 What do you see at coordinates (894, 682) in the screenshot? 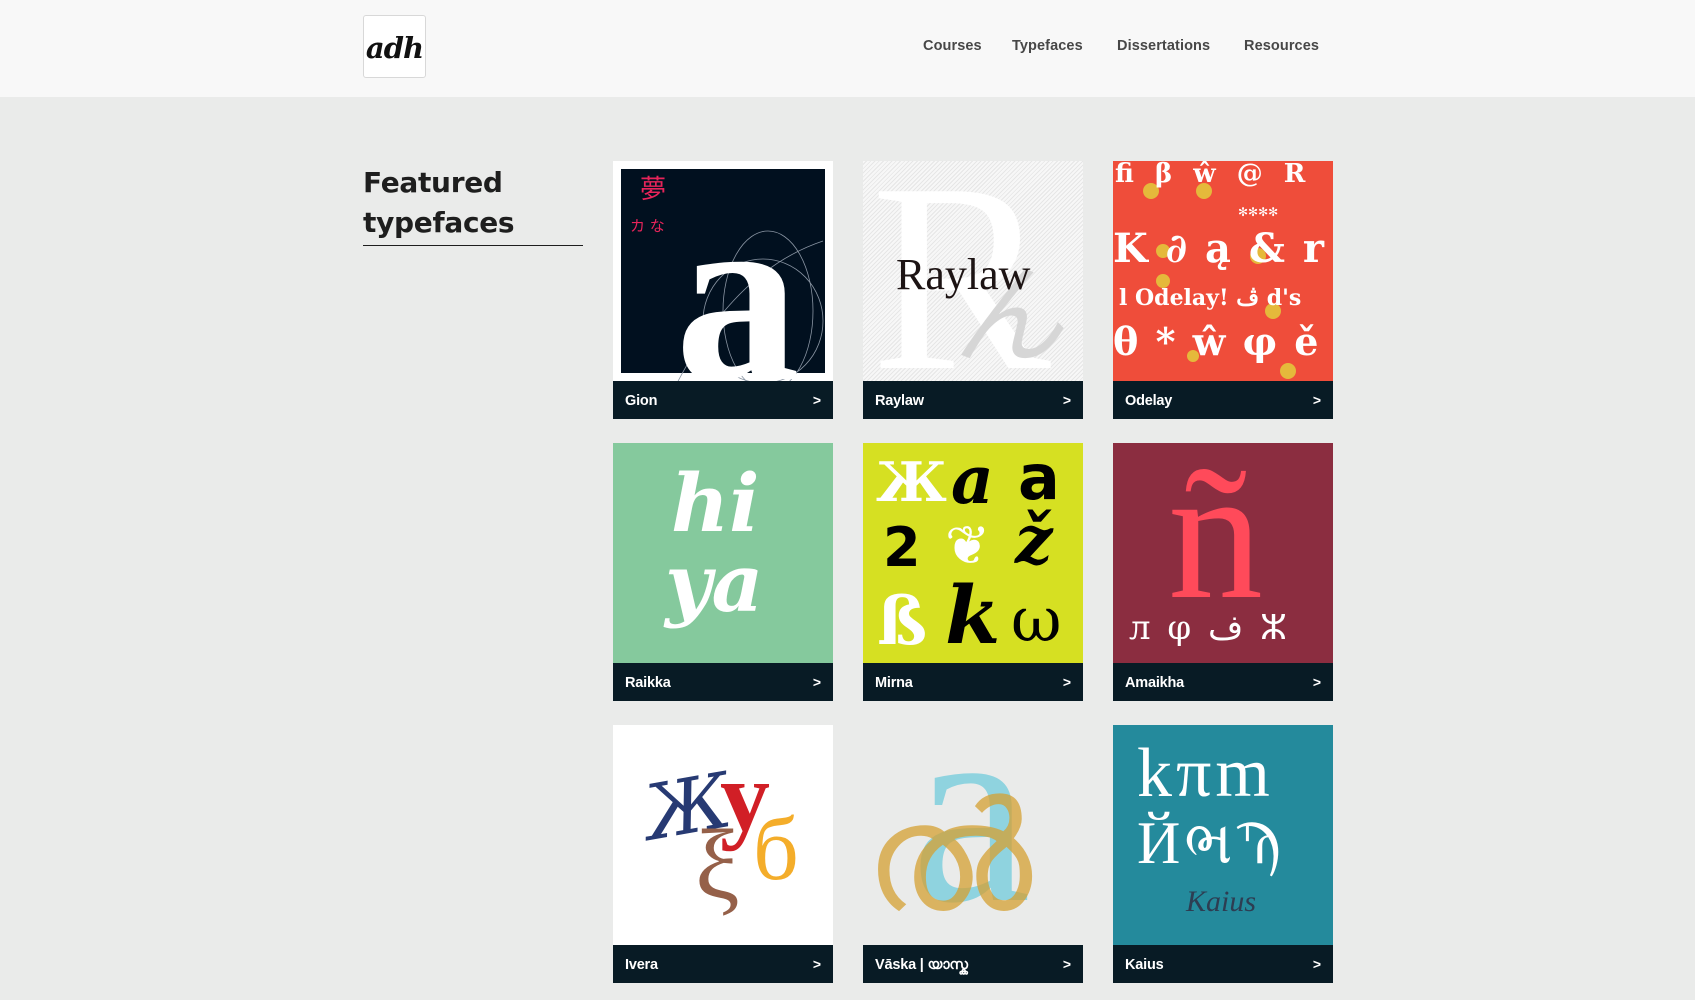
I see `typeface-name: Mirna` at bounding box center [894, 682].